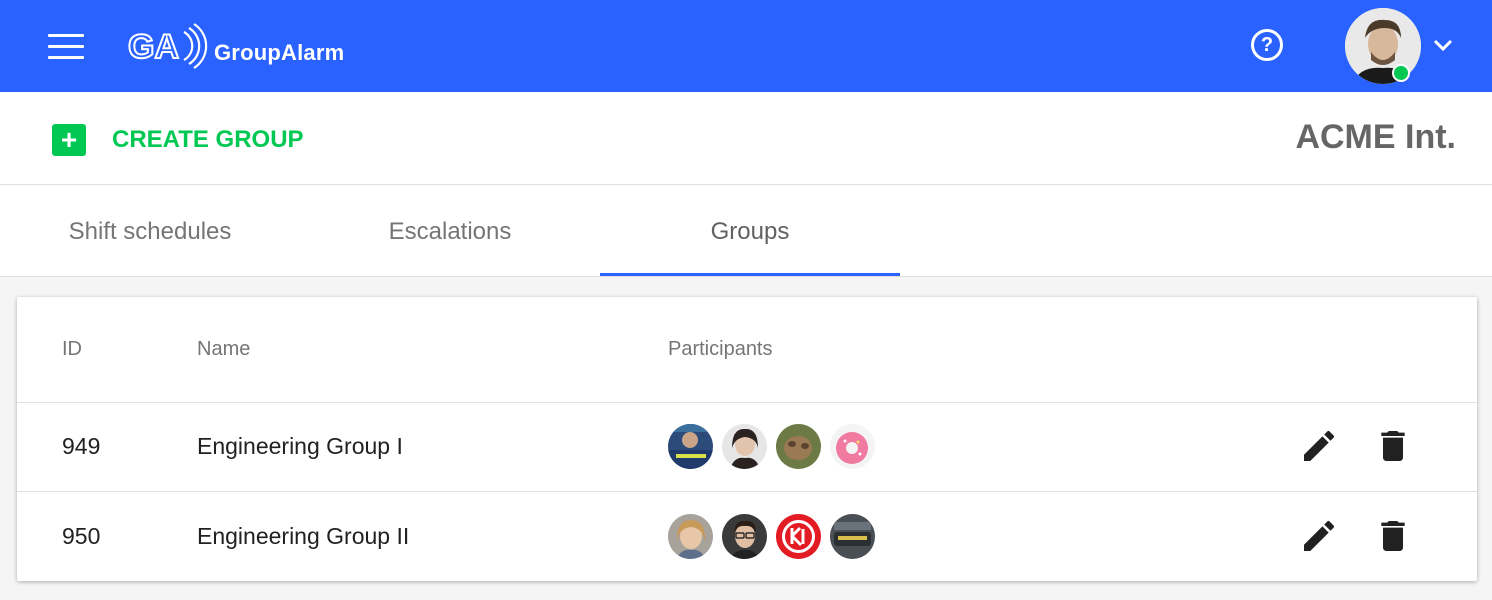 The width and height of the screenshot is (1492, 600). I want to click on svg-text: GA, so click(153, 47).